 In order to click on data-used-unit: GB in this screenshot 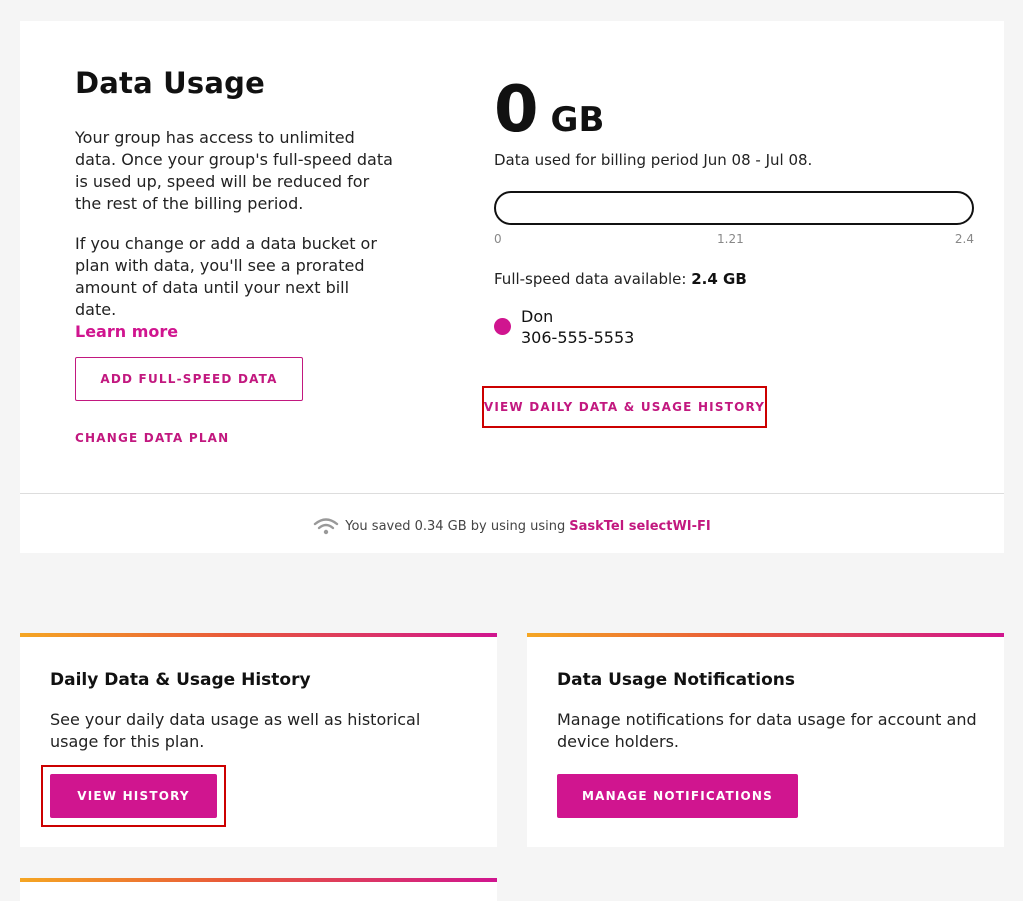, I will do `click(577, 120)`.